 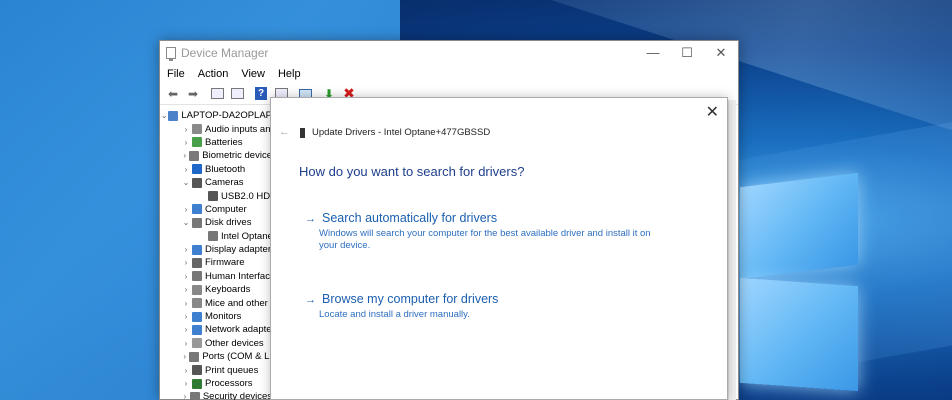 I want to click on menu-file: File, so click(x=176, y=74).